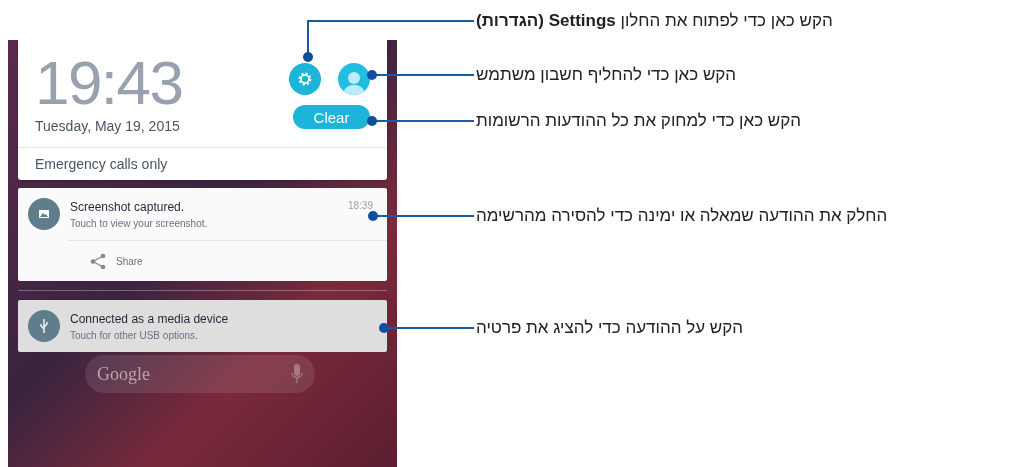  Describe the element at coordinates (202, 234) in the screenshot. I see `notification-card: Screenshot captured. Touch to view your screenshot. 18:39 Share` at that location.